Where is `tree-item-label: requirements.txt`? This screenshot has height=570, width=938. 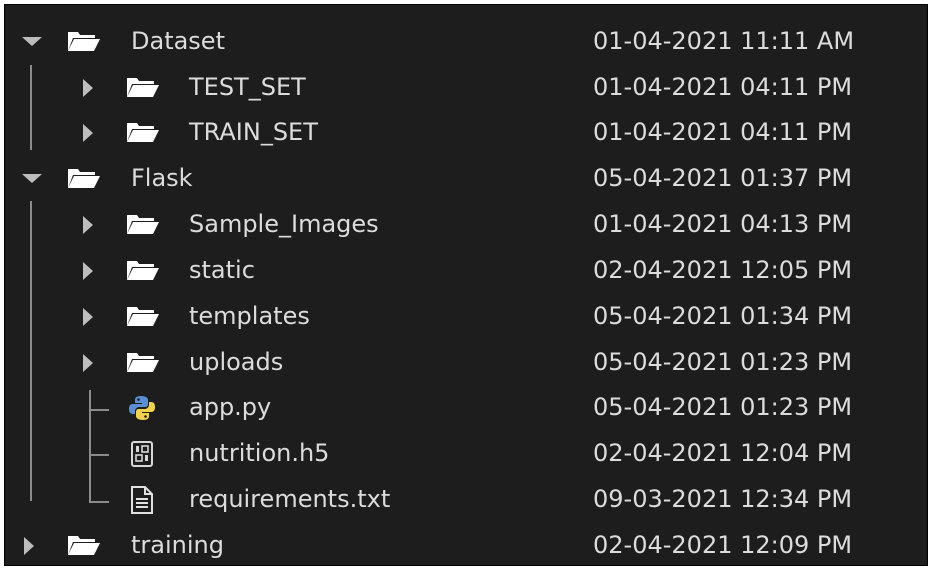
tree-item-label: requirements.txt is located at coordinates (290, 499).